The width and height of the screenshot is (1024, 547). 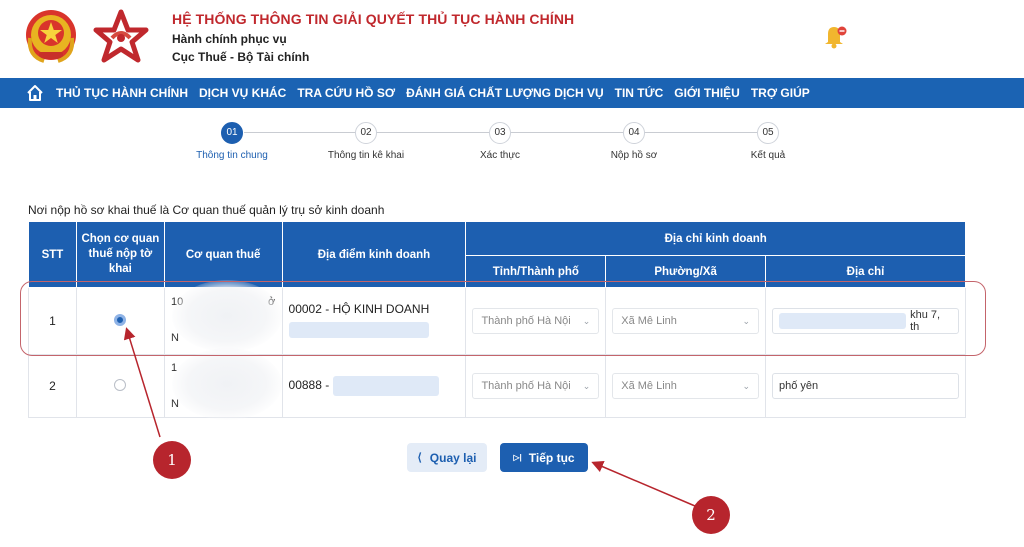 What do you see at coordinates (453, 457) in the screenshot?
I see `back-button-label: Quay lại` at bounding box center [453, 457].